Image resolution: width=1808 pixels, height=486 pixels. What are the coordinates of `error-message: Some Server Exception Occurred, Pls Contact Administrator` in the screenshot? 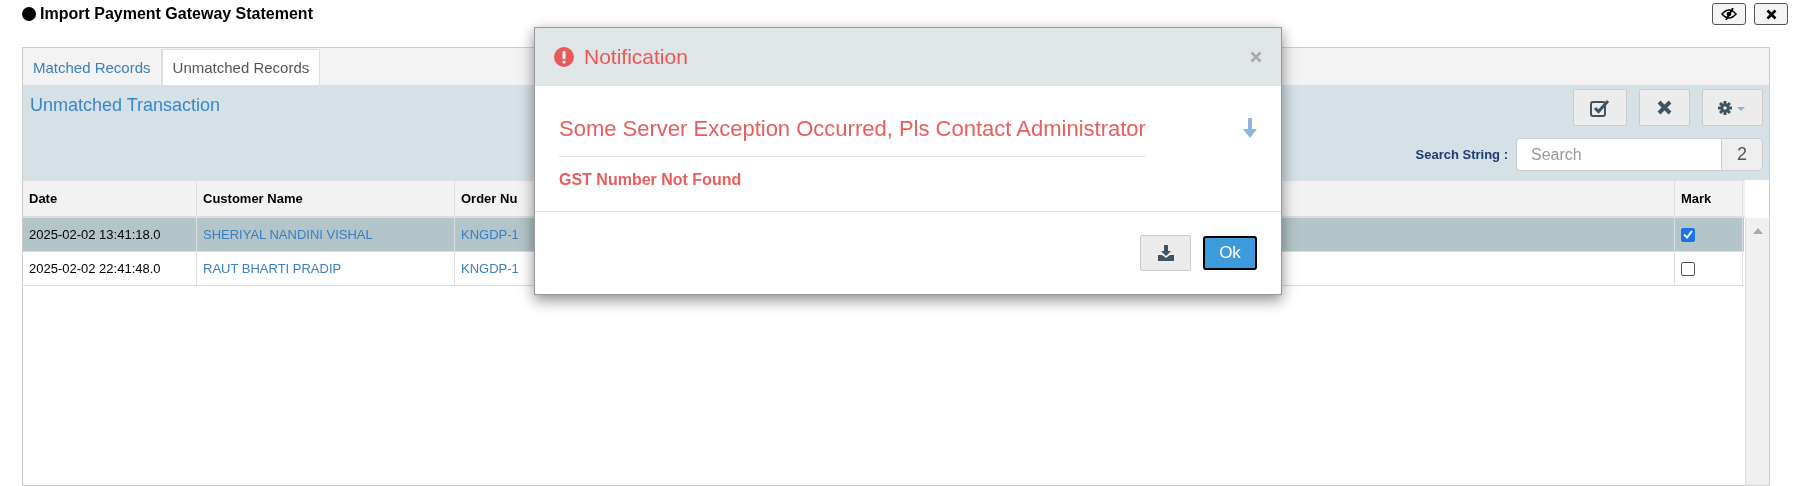 It's located at (852, 136).